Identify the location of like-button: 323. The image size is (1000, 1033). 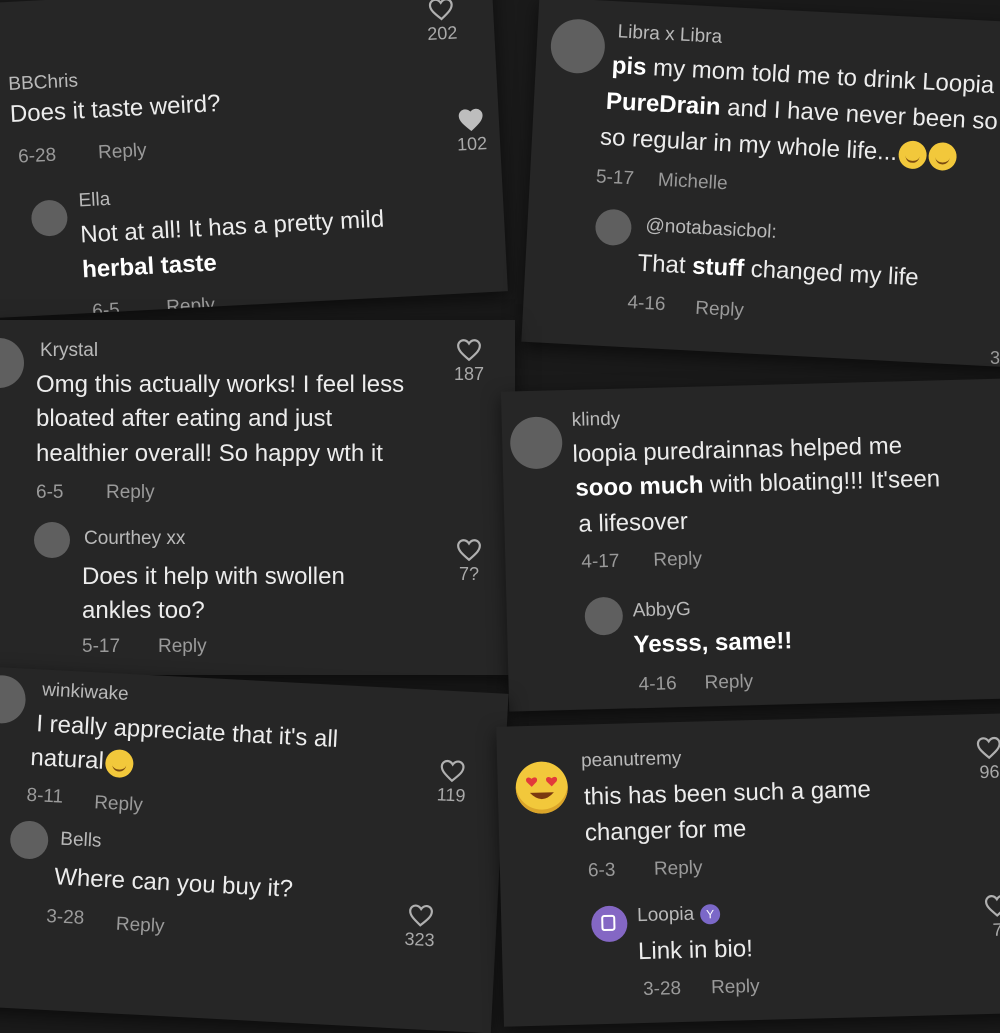
(420, 927).